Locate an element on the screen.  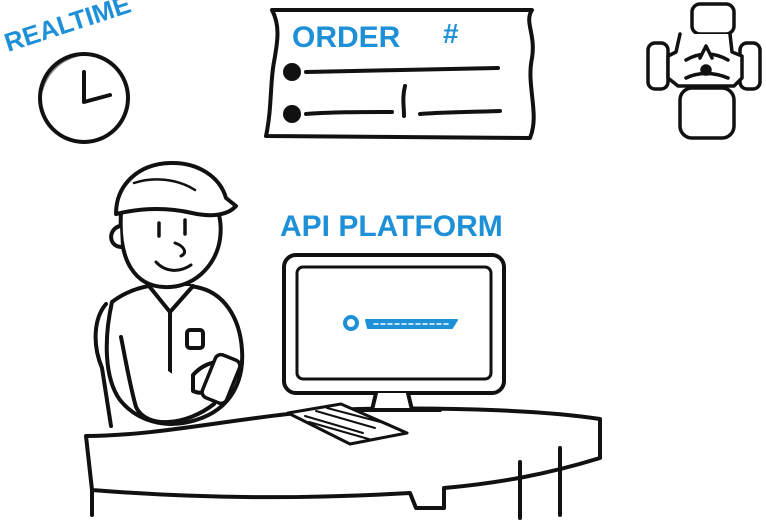
realtime-label: REALTIME is located at coordinates (68, 29).